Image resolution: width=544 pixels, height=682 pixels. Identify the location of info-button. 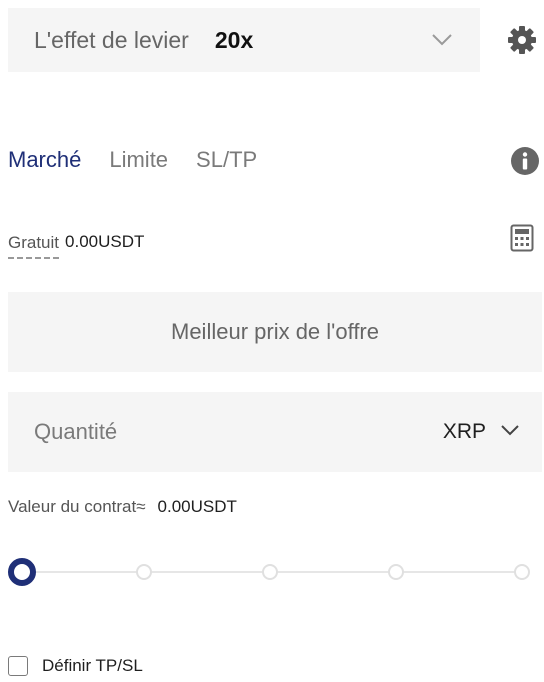
(525, 161).